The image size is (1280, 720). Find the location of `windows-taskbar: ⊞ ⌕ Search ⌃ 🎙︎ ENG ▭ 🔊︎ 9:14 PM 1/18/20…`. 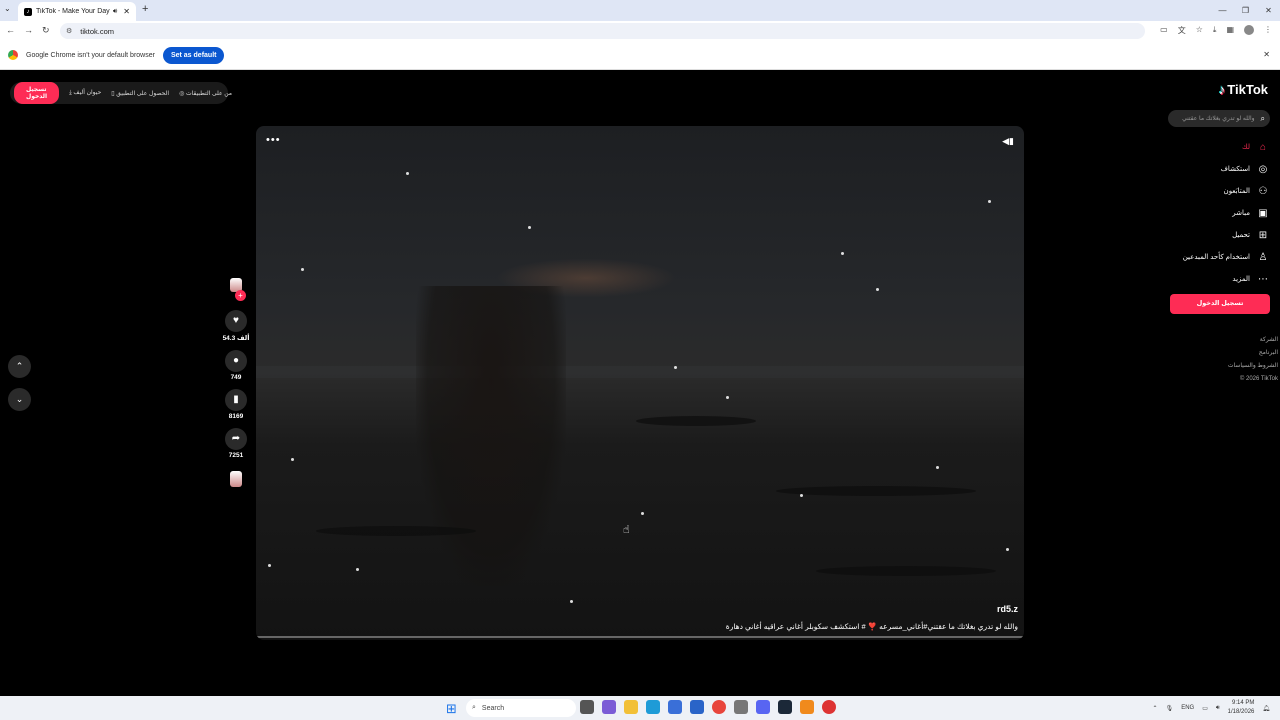

windows-taskbar: ⊞ ⌕ Search ⌃ 🎙︎ ENG ▭ 🔊︎ 9:14 PM 1/18/20… is located at coordinates (640, 708).